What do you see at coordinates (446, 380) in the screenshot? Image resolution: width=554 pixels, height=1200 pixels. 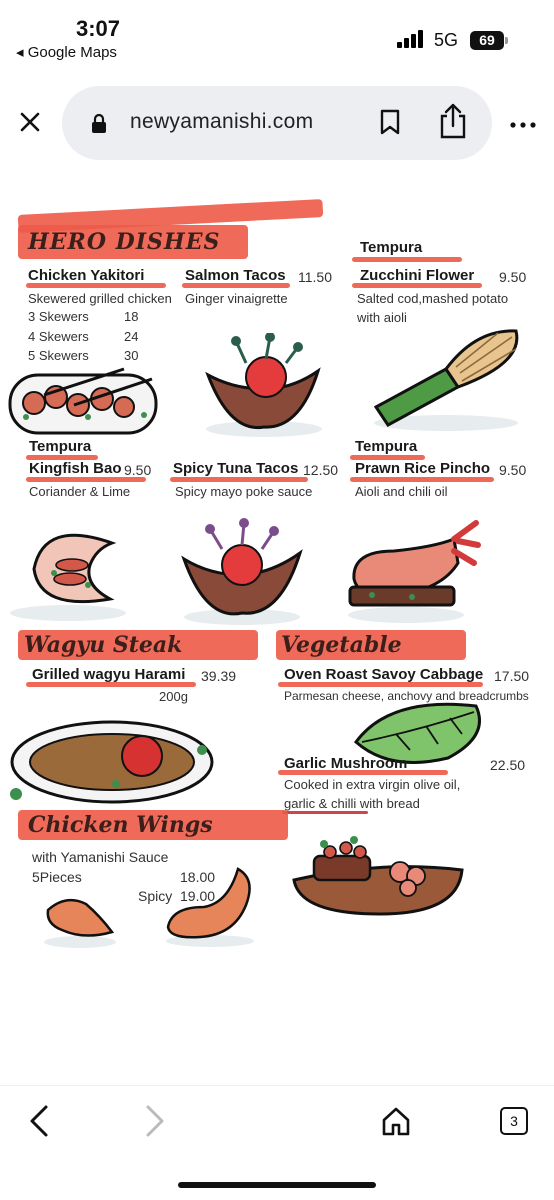 I see `zucchini-flower-illustration` at bounding box center [446, 380].